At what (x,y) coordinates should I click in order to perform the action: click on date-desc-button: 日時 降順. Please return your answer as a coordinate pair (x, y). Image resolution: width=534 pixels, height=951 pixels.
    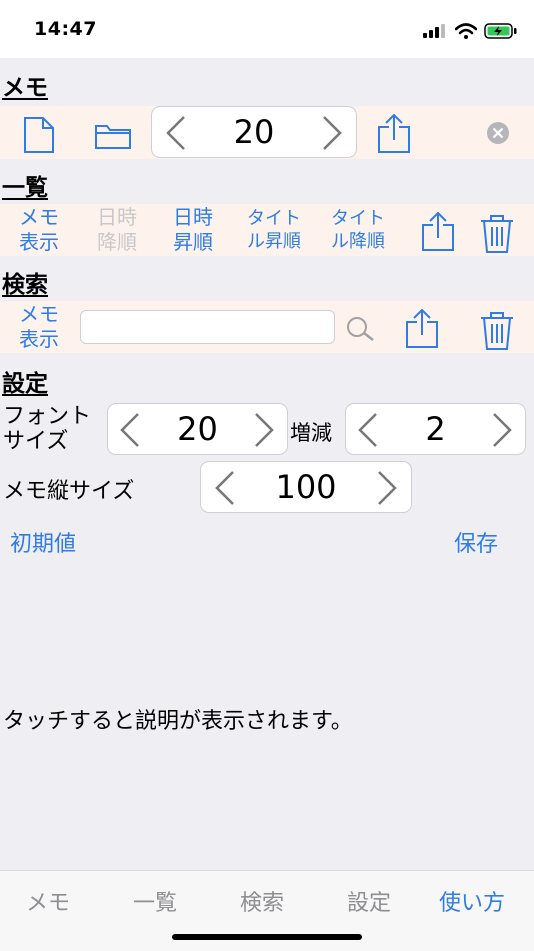
    Looking at the image, I should click on (117, 230).